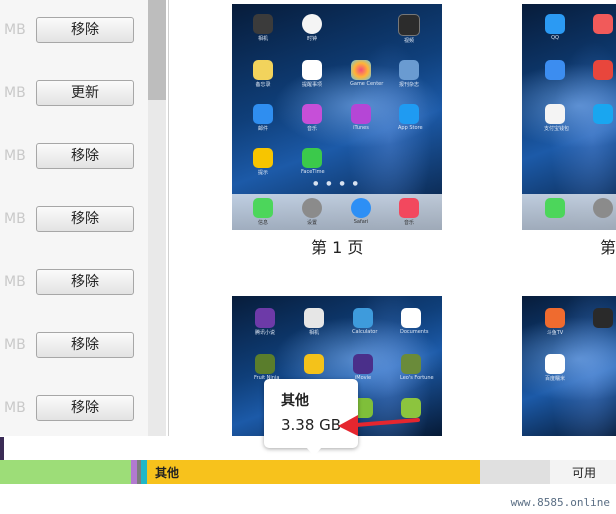 Image resolution: width=616 pixels, height=514 pixels. Describe the element at coordinates (361, 70) in the screenshot. I see `game-center-icon` at that location.